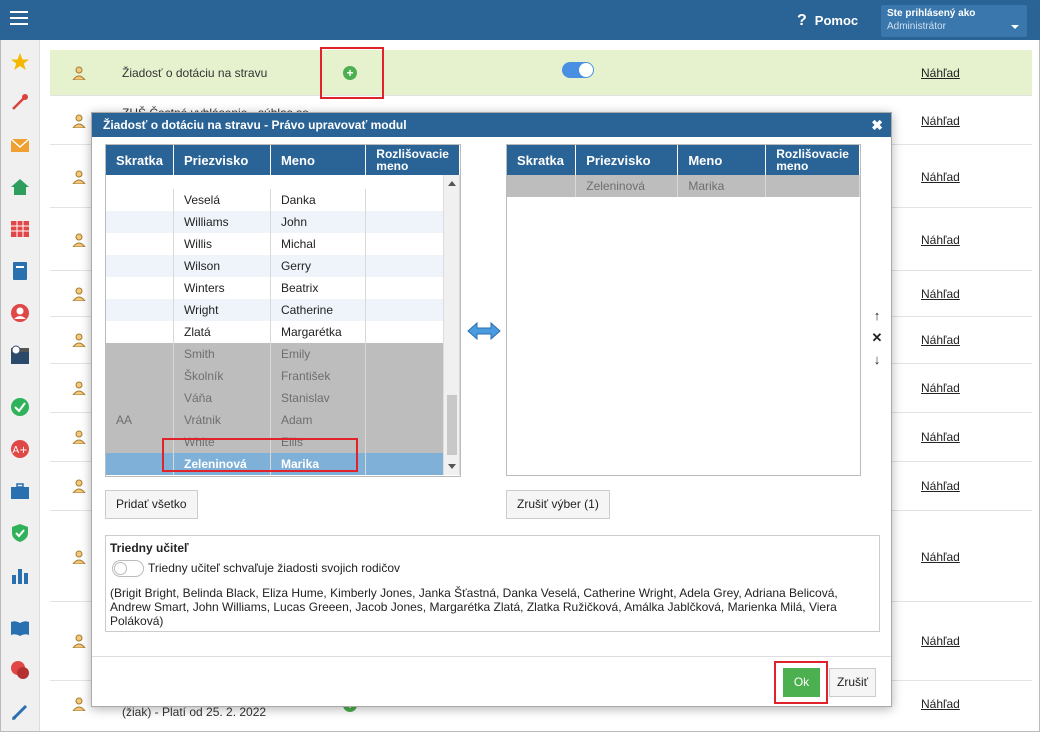 This screenshot has width=1040, height=732. What do you see at coordinates (877, 338) in the screenshot?
I see `remove-icon: ✕` at bounding box center [877, 338].